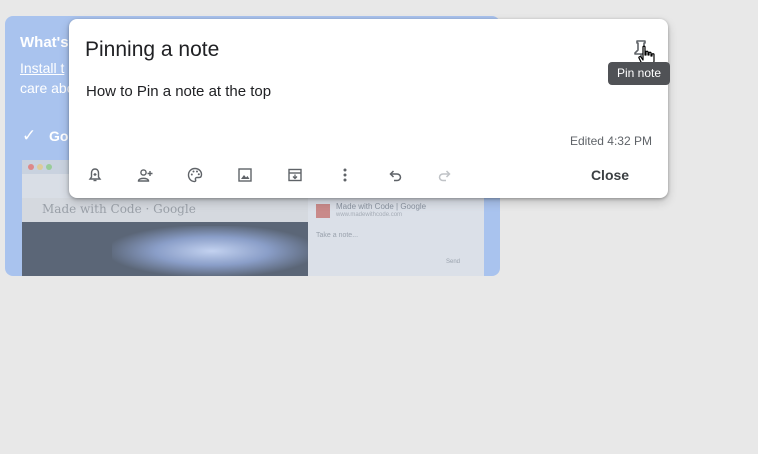  Describe the element at coordinates (323, 211) in the screenshot. I see `madewithcode-logo` at that location.